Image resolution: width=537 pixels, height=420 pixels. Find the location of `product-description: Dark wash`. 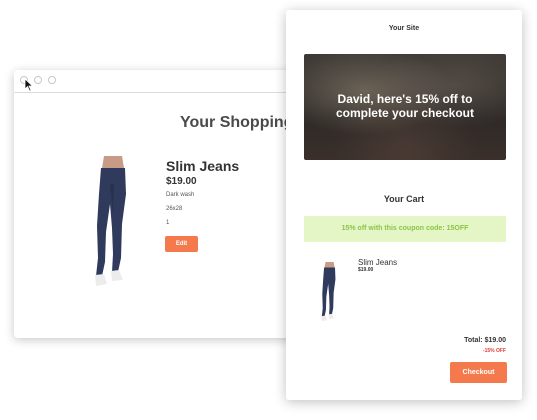

product-description: Dark wash is located at coordinates (180, 195).